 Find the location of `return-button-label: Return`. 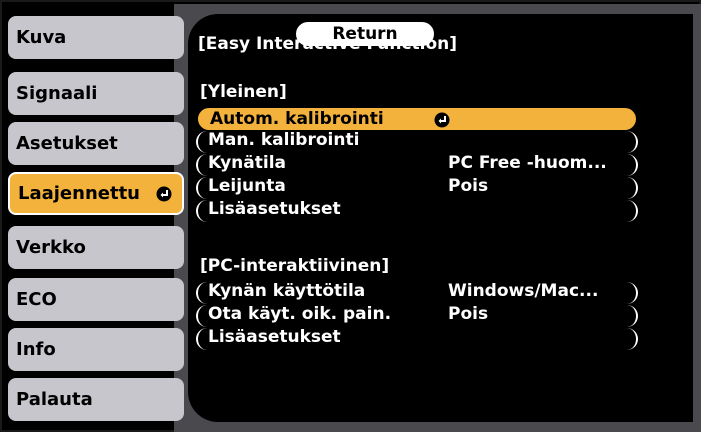

return-button-label: Return is located at coordinates (365, 34).